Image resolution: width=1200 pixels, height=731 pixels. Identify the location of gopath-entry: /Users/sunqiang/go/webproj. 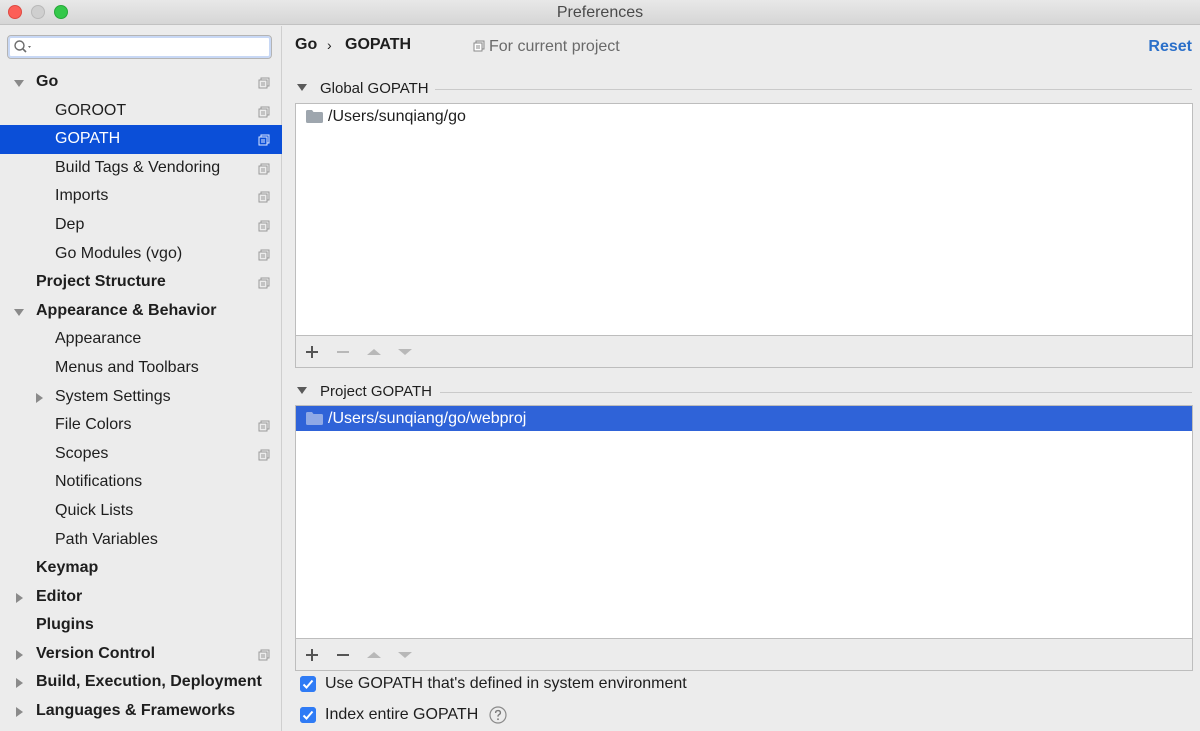
(744, 418).